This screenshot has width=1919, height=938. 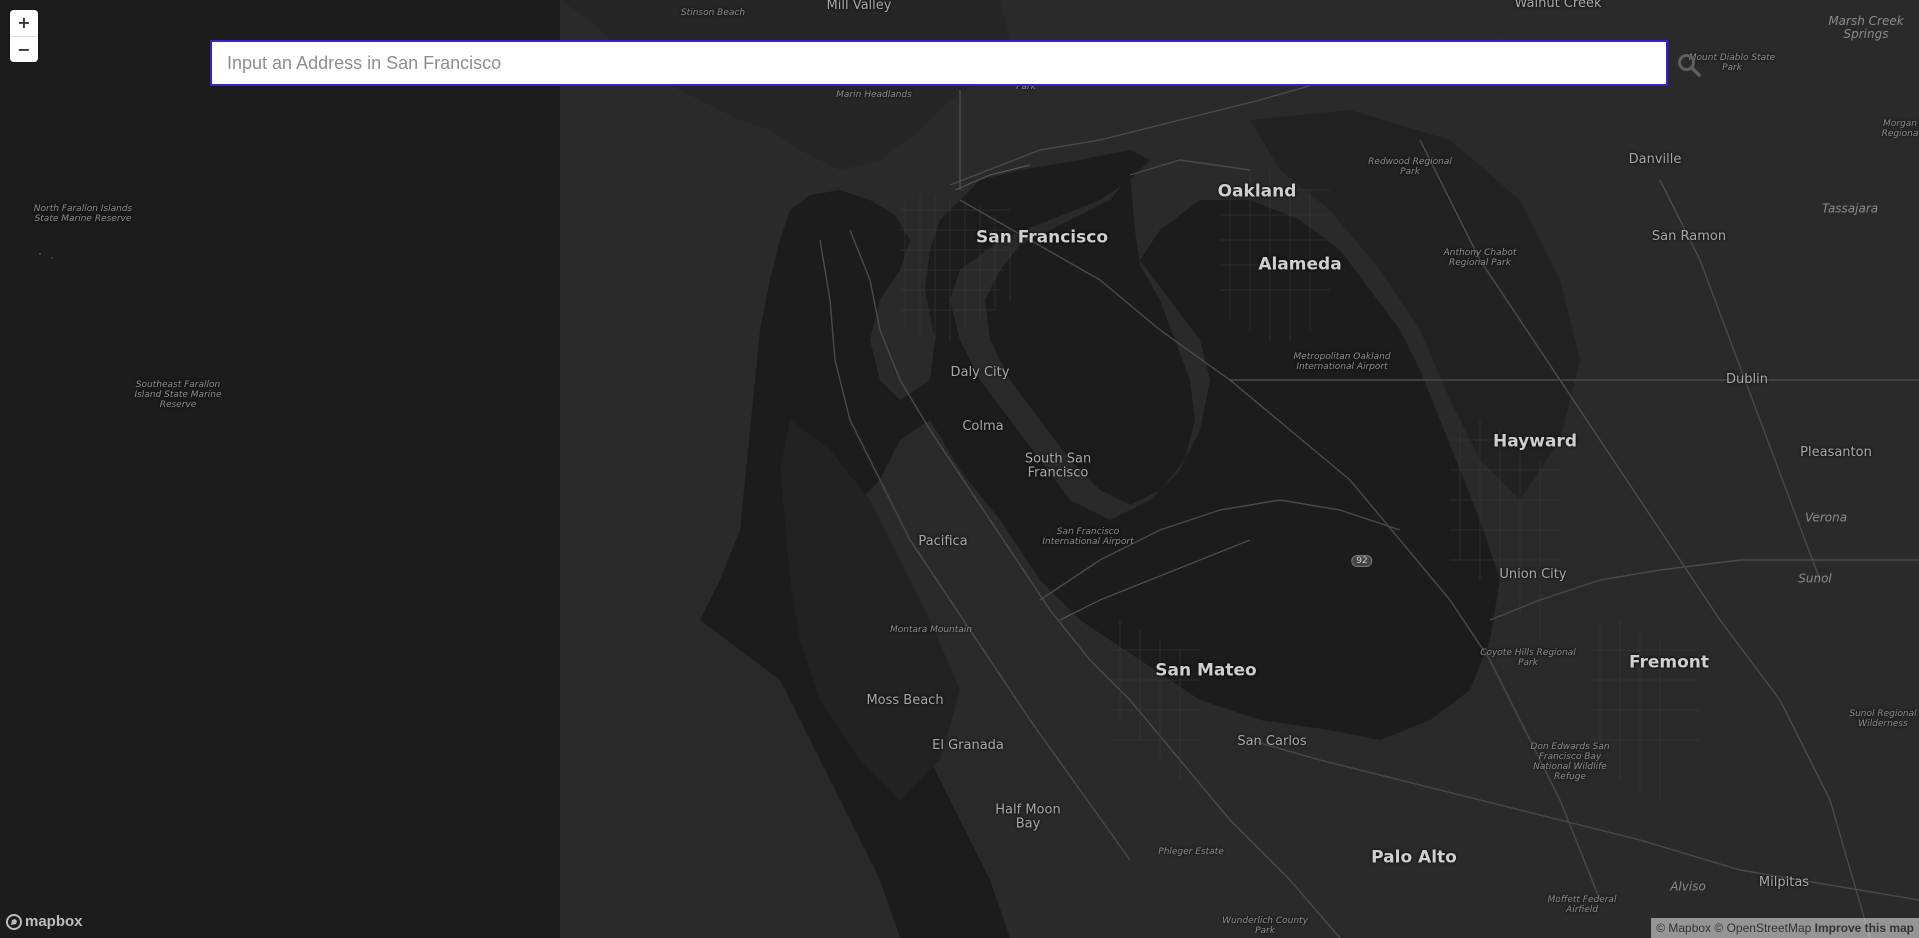 I want to click on search-bar, so click(x=940, y=64).